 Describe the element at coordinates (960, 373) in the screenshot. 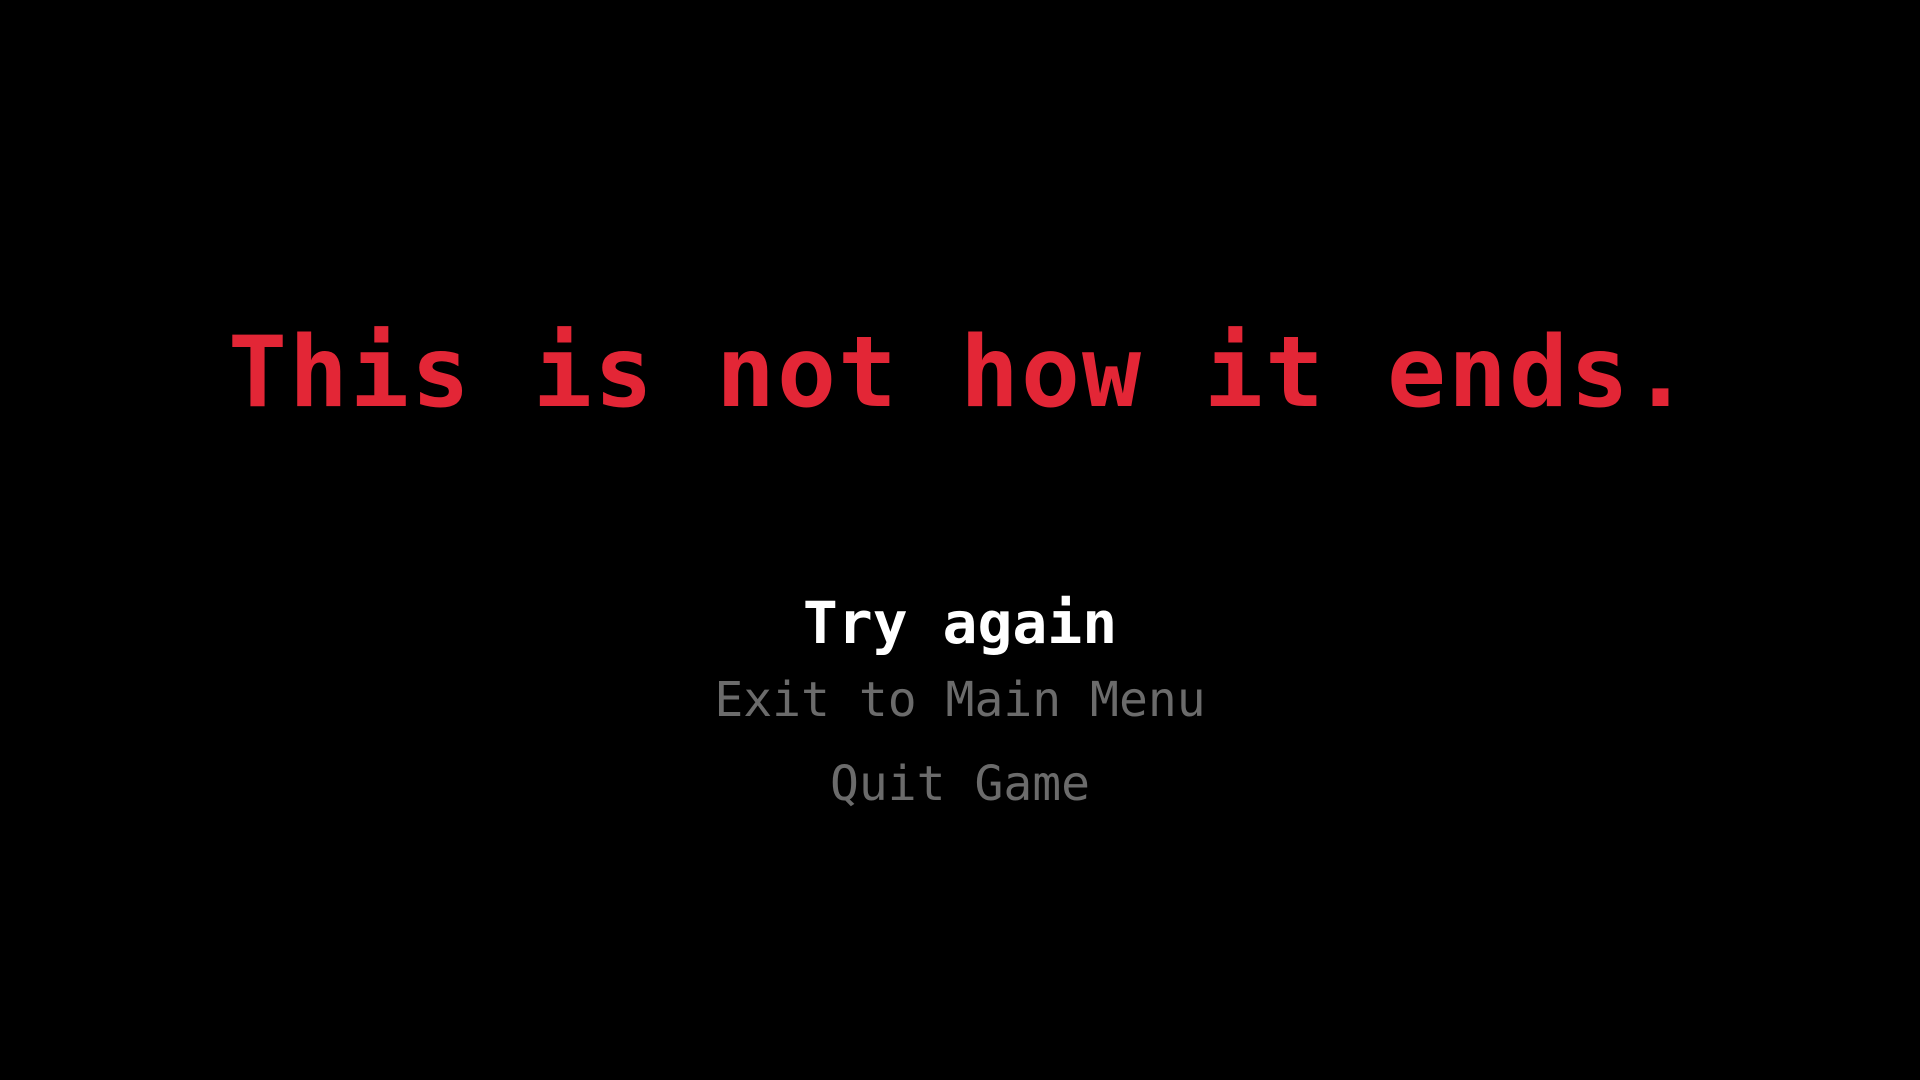

I see `game-over-headline: This is not how it ends.` at that location.